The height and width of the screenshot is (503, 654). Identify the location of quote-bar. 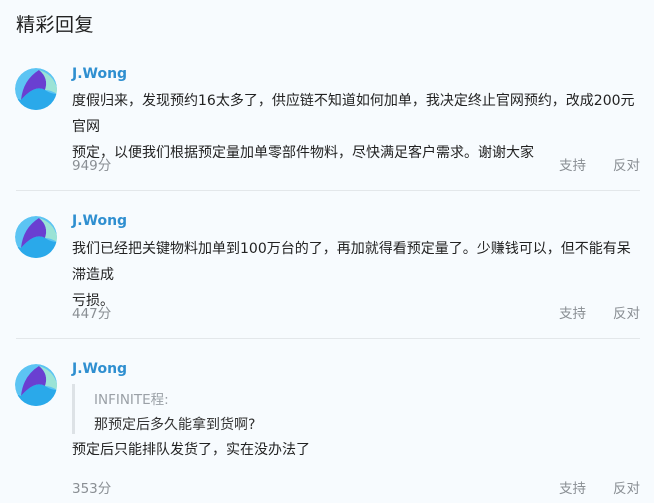
(73, 409).